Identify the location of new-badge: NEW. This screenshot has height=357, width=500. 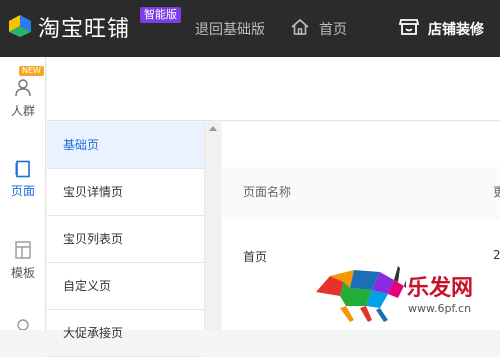
(31, 71).